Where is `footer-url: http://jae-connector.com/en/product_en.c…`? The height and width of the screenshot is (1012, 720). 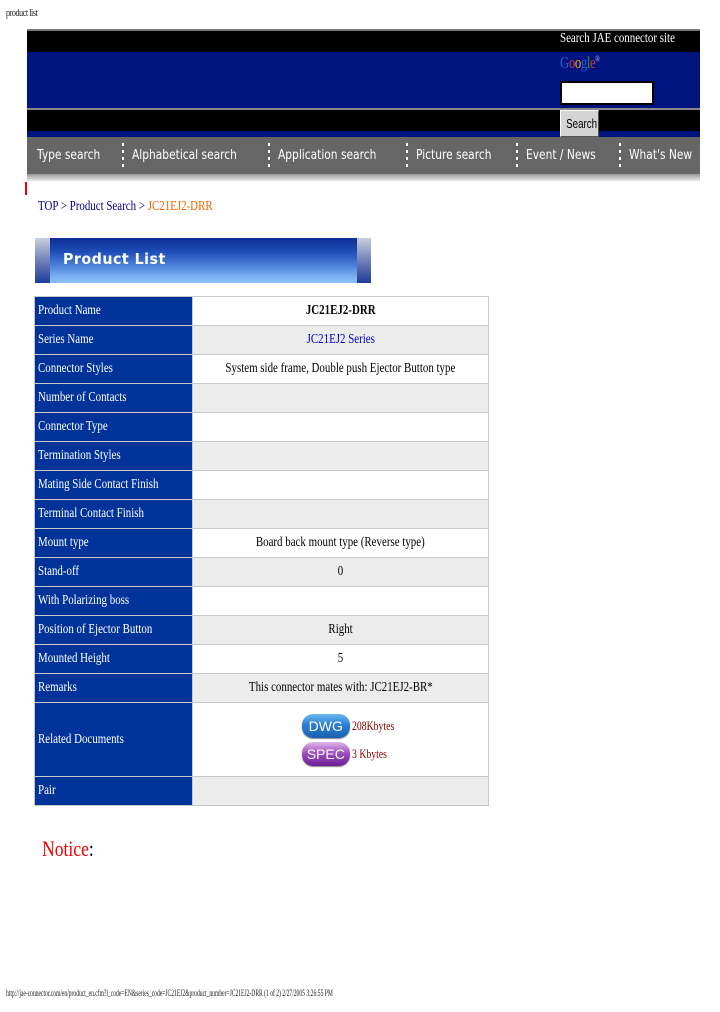 footer-url: http://jae-connector.com/en/product_en.c… is located at coordinates (169, 993).